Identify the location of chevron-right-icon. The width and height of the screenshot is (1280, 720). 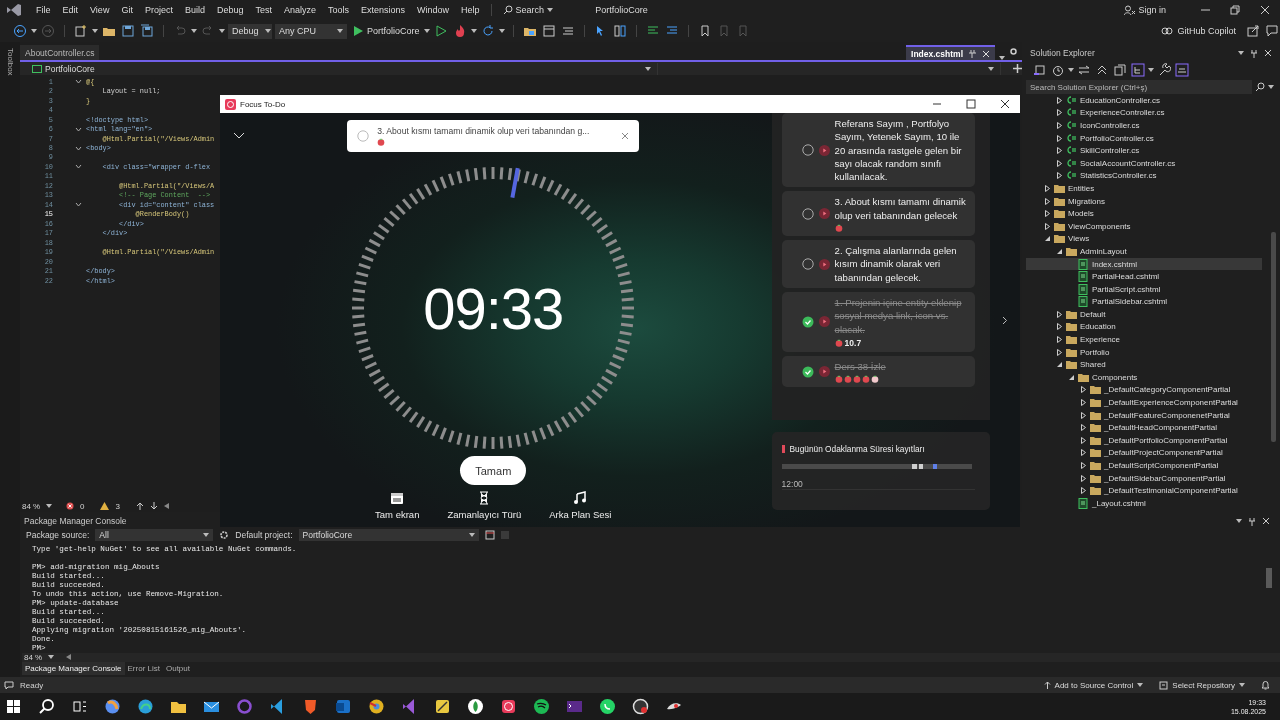
(1005, 320).